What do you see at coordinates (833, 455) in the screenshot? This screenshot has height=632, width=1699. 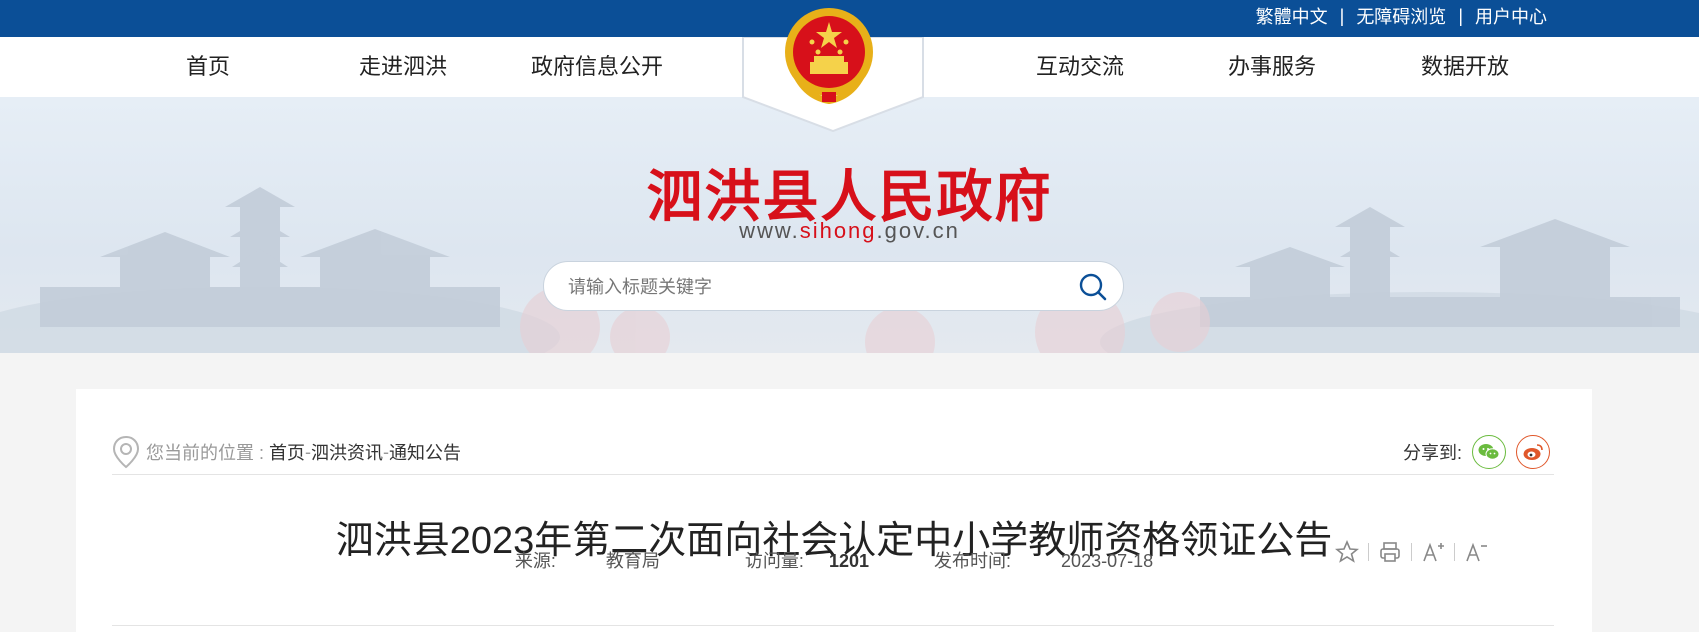 I see `breadcrumb-row: 您当前的位置 : 首页 - 泗洪资讯 - 通知公告 分享到:` at bounding box center [833, 455].